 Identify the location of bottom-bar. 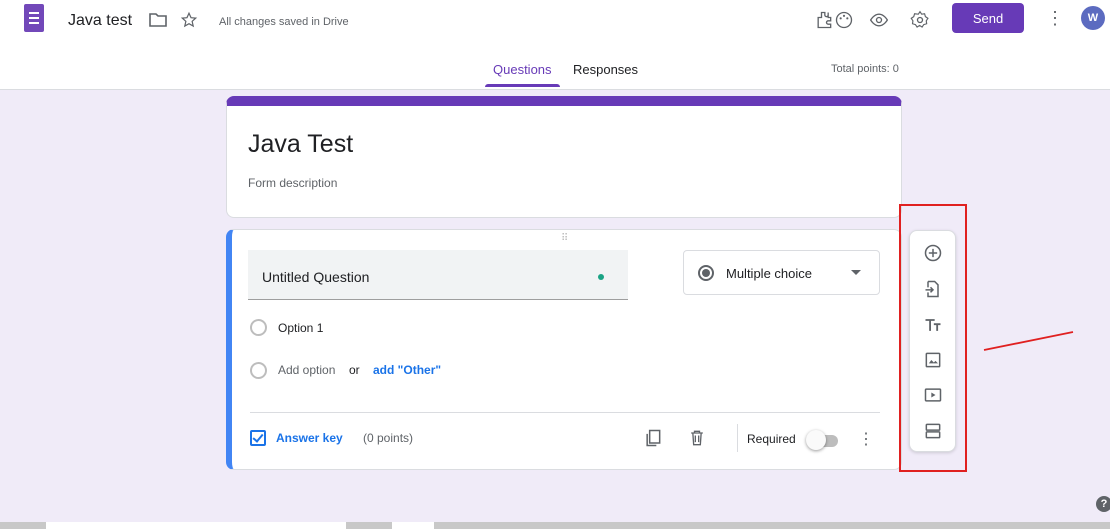
(555, 525).